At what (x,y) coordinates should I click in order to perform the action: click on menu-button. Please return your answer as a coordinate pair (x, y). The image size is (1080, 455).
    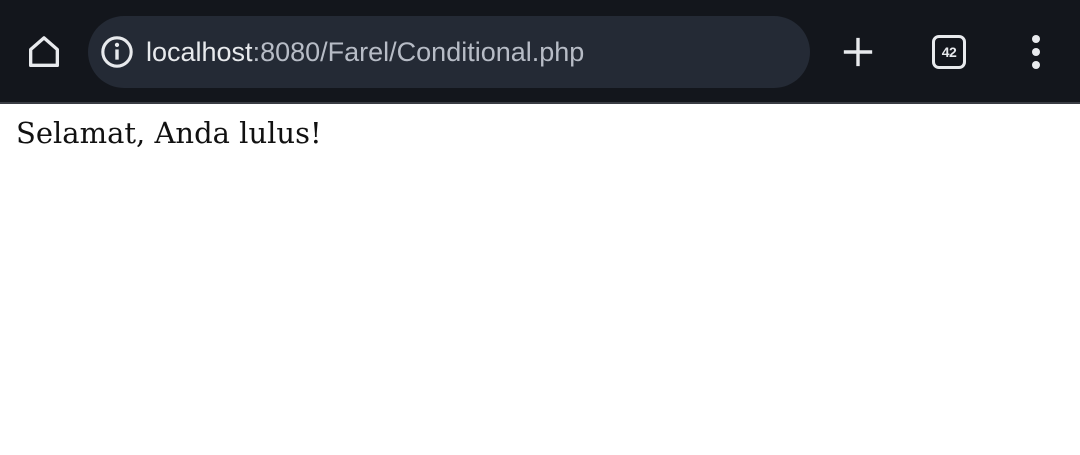
    Looking at the image, I should click on (1036, 52).